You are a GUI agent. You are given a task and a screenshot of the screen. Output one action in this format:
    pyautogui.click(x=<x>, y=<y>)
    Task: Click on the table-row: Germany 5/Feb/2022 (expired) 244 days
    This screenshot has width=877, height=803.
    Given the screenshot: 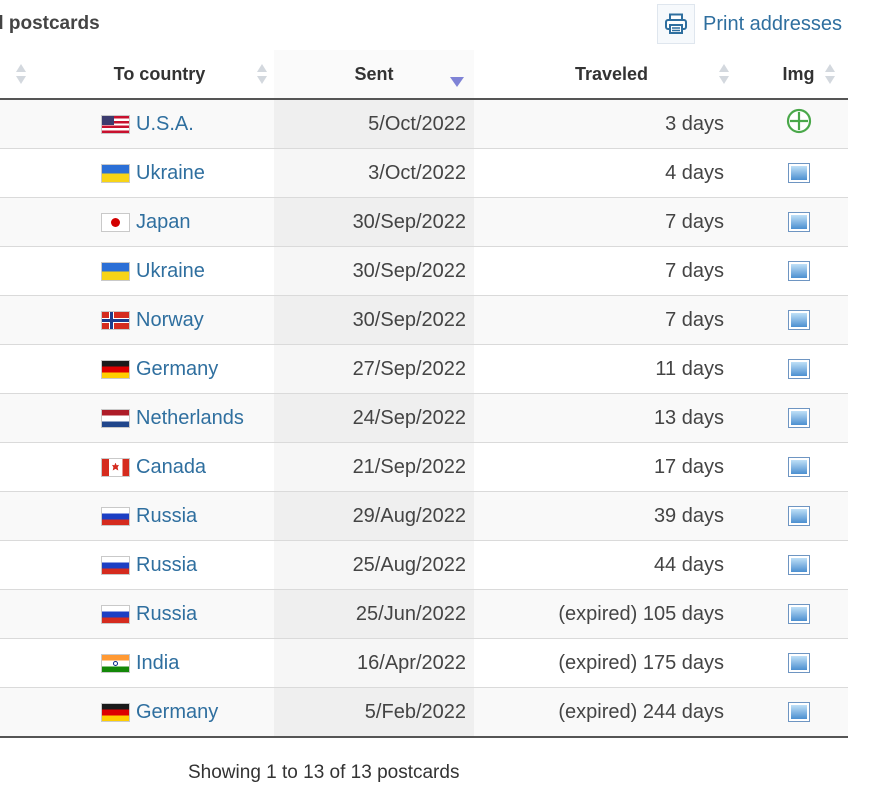 What is the action you would take?
    pyautogui.click(x=424, y=712)
    